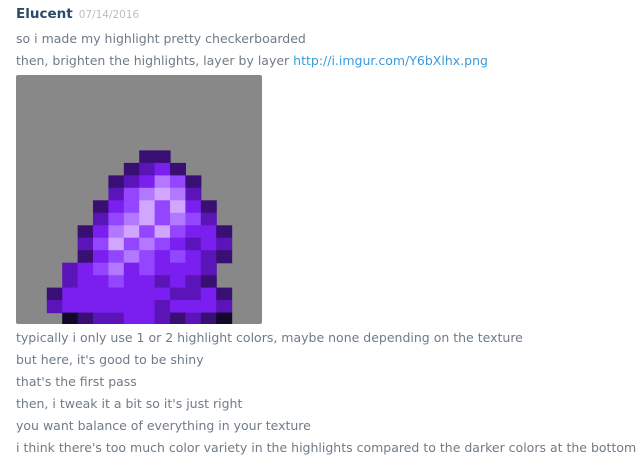 This screenshot has height=467, width=640. I want to click on purple-gem-icon, so click(139, 237).